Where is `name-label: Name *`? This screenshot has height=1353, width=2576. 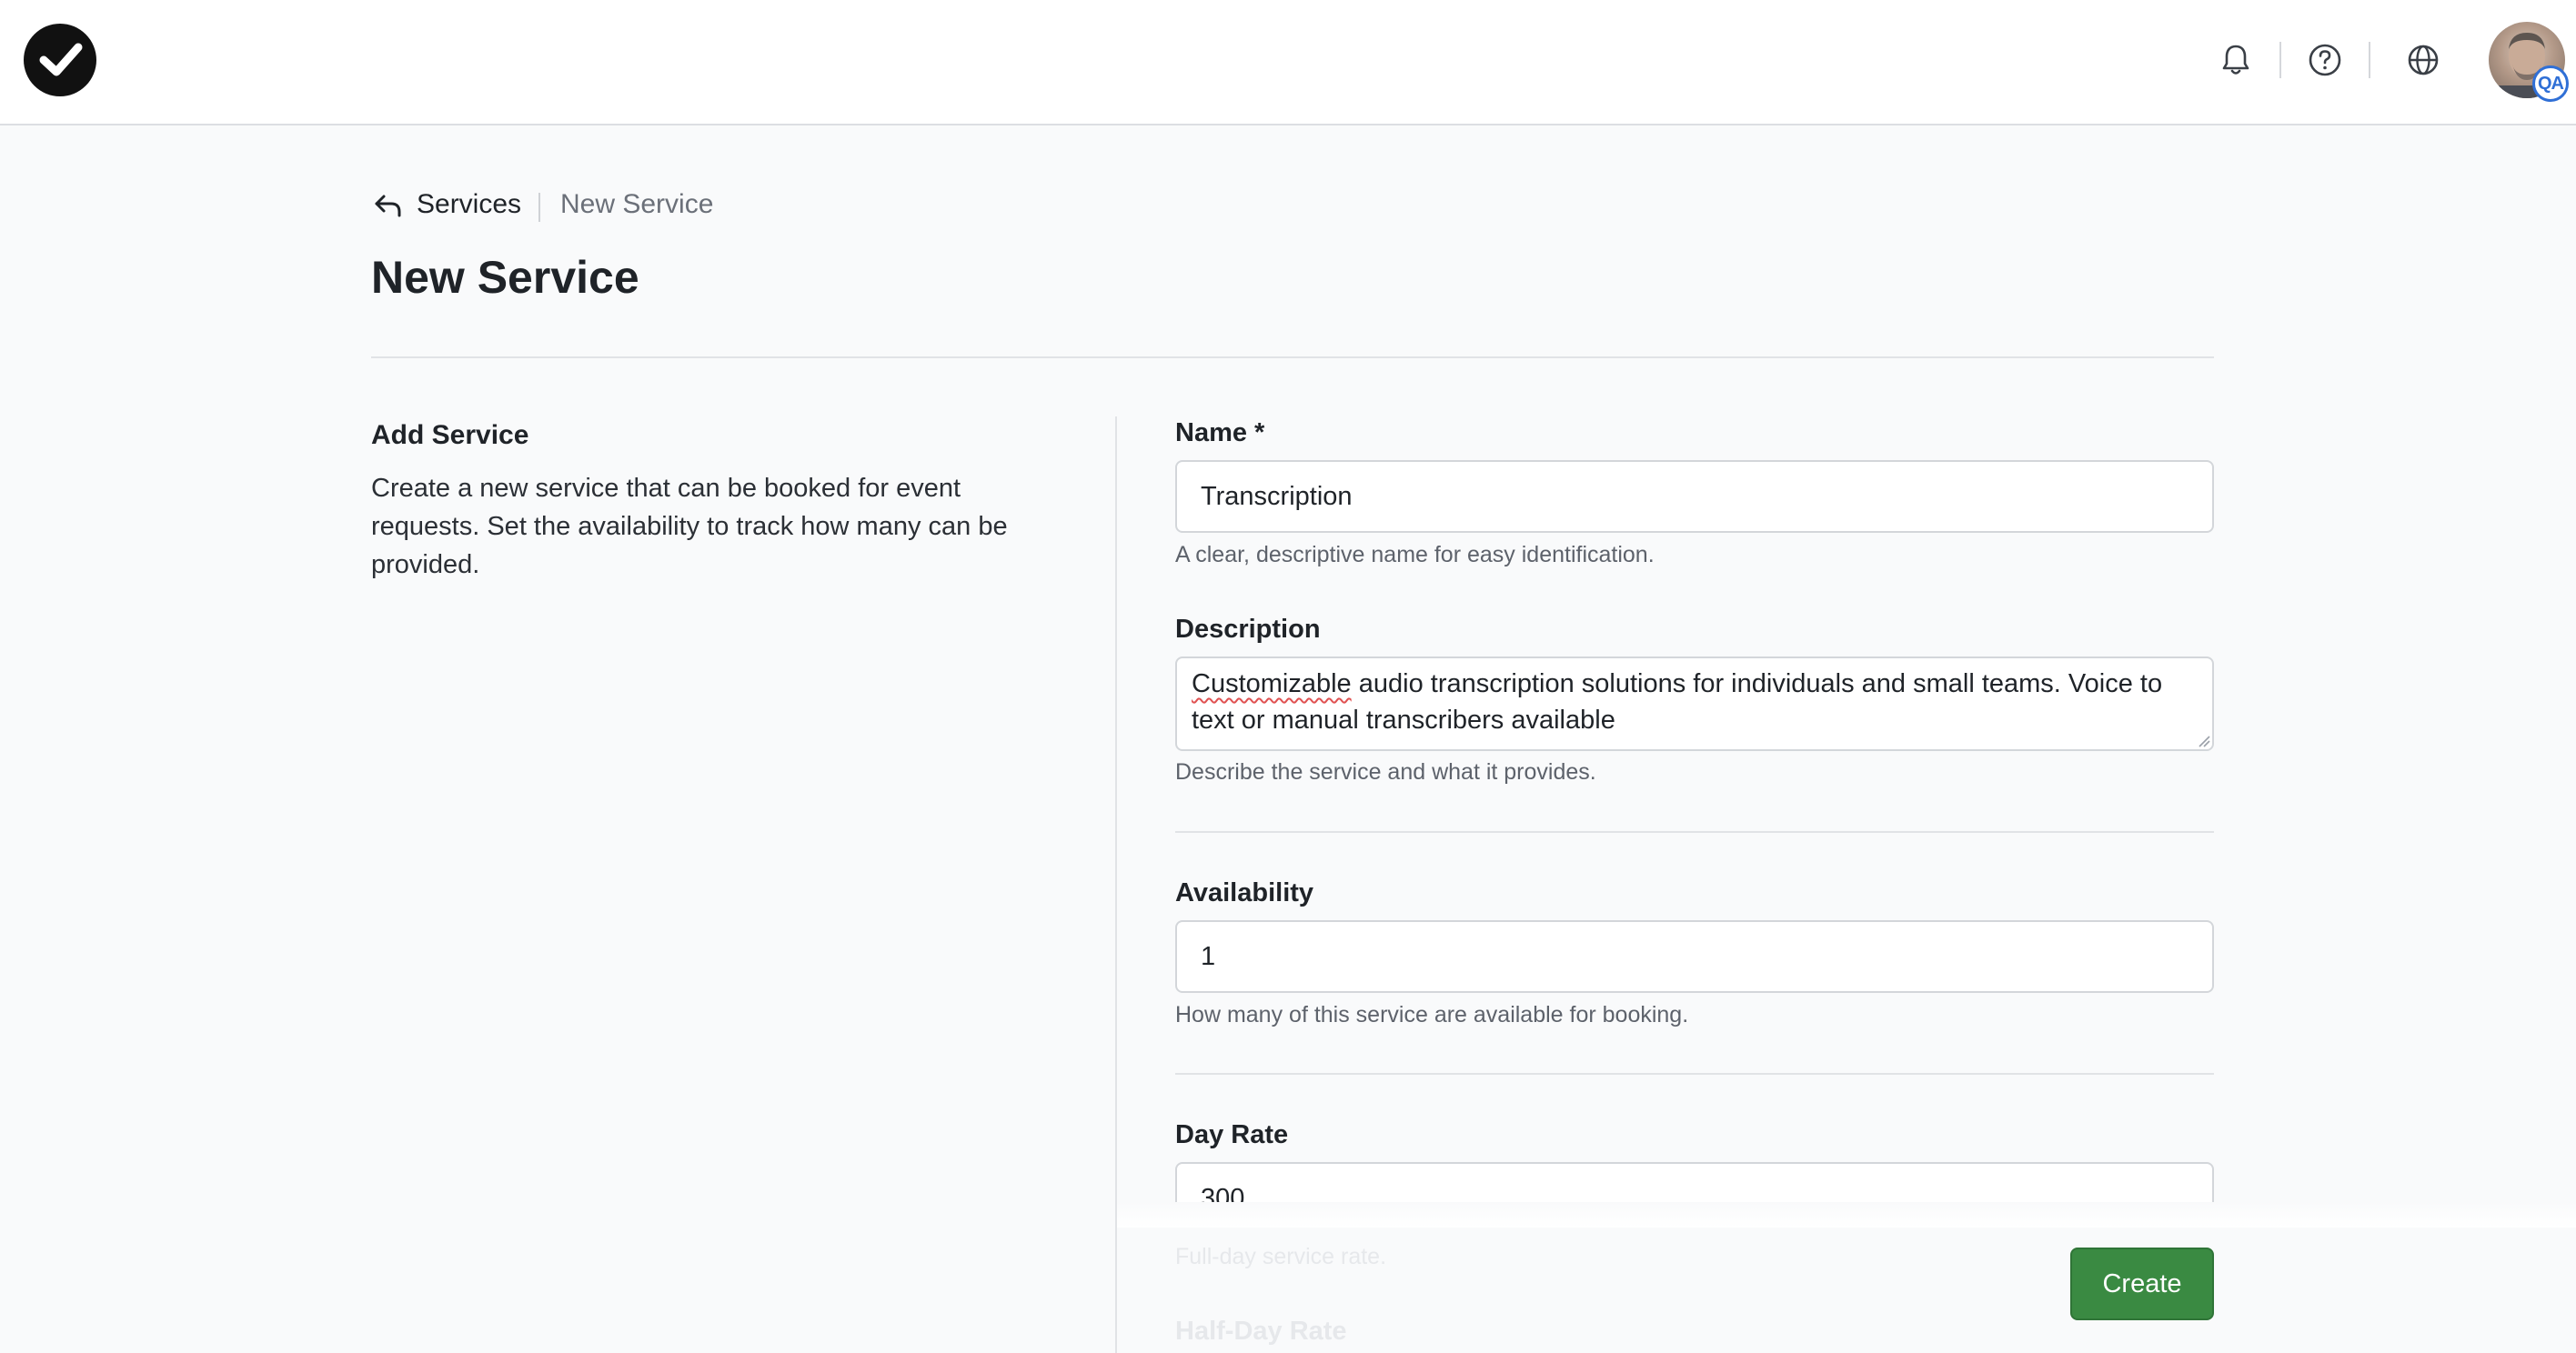 name-label: Name * is located at coordinates (1220, 433).